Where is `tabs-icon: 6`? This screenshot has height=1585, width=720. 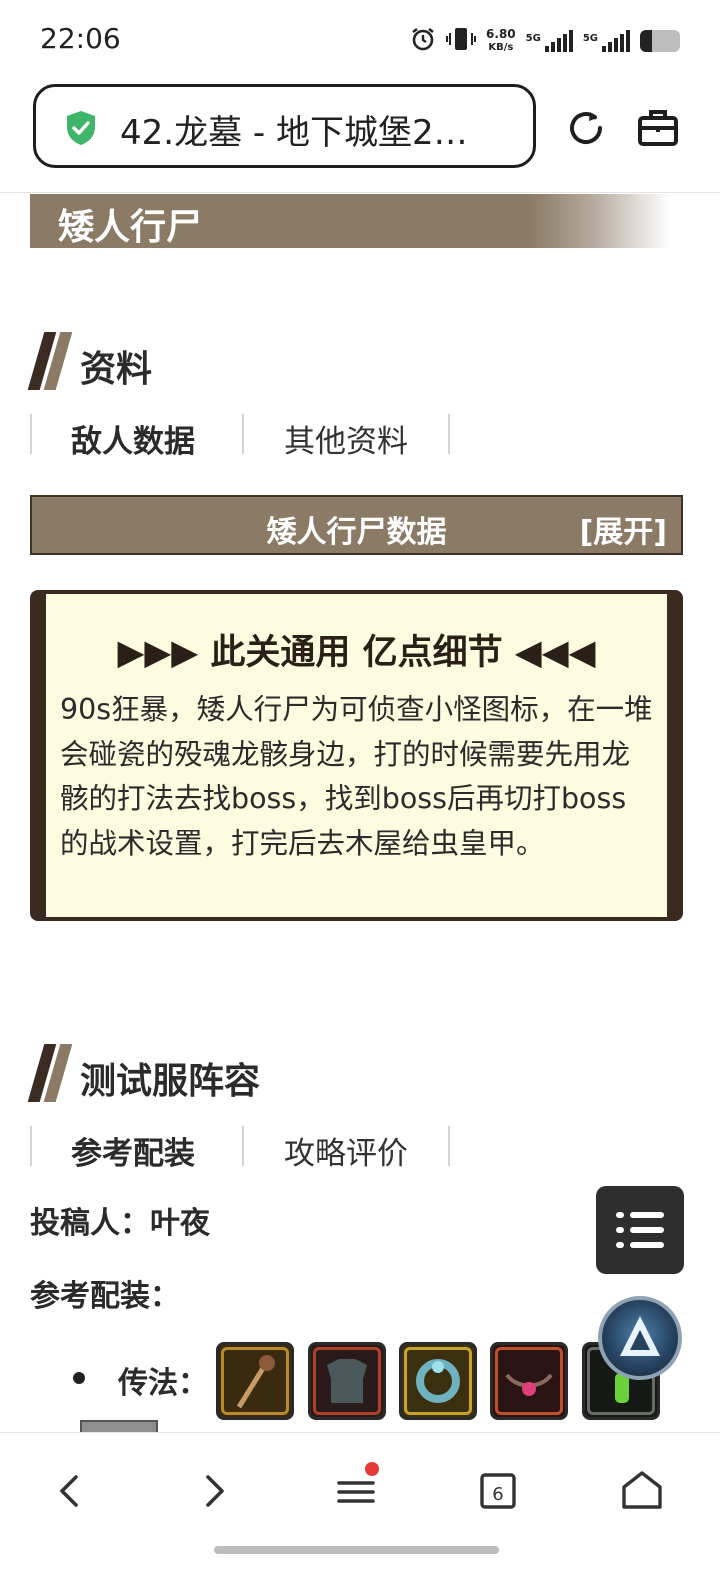
tabs-icon: 6 is located at coordinates (498, 1491).